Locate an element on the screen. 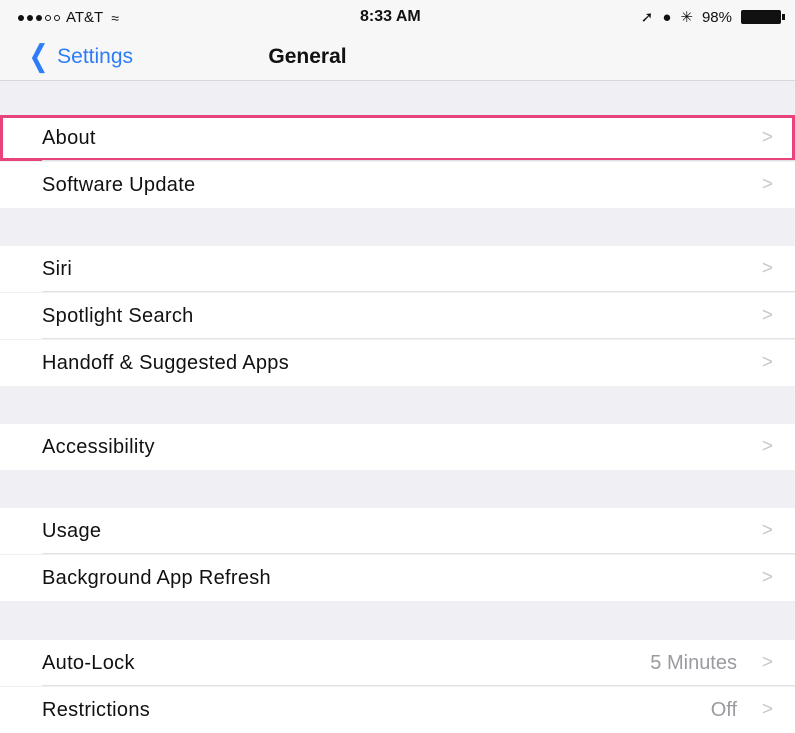 This screenshot has height=733, width=795. row-label: Auto-Lock is located at coordinates (88, 663).